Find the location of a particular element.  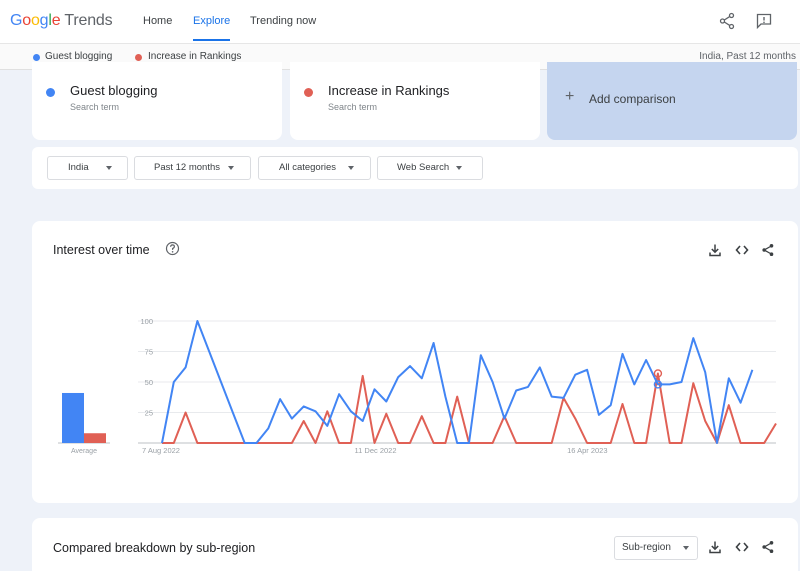

x-tick-label: 7 Aug 2022 is located at coordinates (161, 450).